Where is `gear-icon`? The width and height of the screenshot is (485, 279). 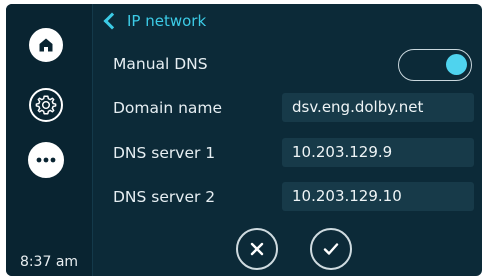 gear-icon is located at coordinates (46, 105).